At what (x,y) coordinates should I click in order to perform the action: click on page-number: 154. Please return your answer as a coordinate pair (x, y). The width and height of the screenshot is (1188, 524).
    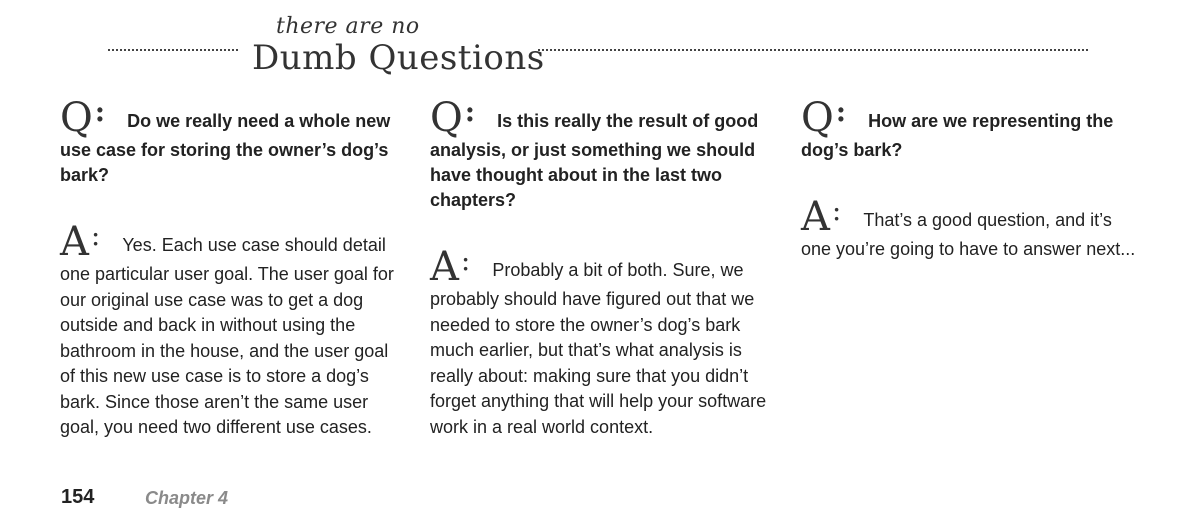
    Looking at the image, I should click on (78, 497).